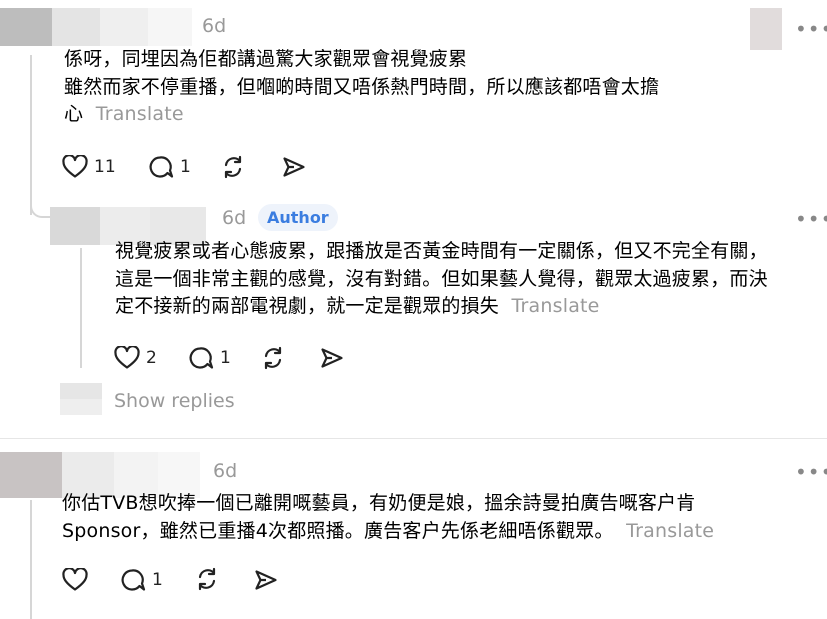 The image size is (827, 619). Describe the element at coordinates (379, 503) in the screenshot. I see `comment-line: 你估TVB想吹捧一個已離開嘅藝員，有奶便是娘，搵余詩曼拍廣告嘅客户肯` at that location.